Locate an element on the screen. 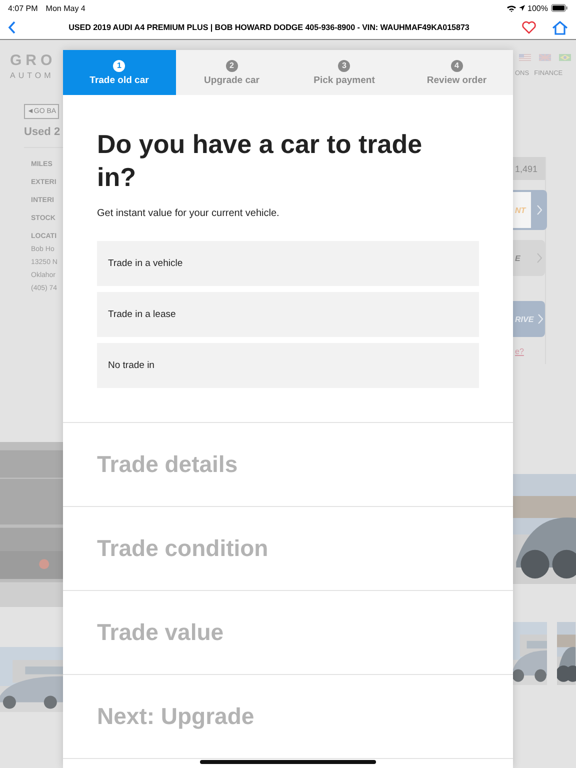 The width and height of the screenshot is (576, 768). location-icon is located at coordinates (521, 8).